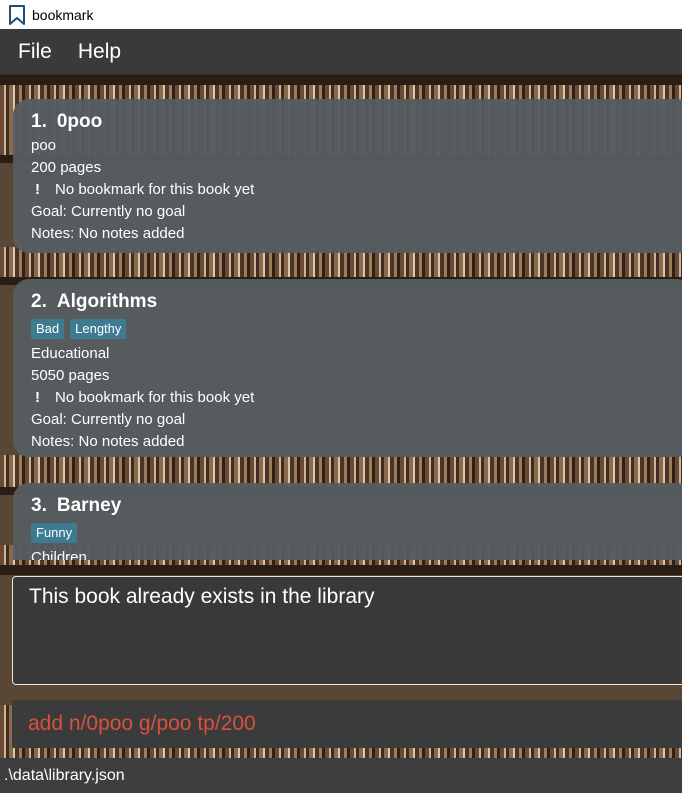  I want to click on book-name: 0poo, so click(79, 121).